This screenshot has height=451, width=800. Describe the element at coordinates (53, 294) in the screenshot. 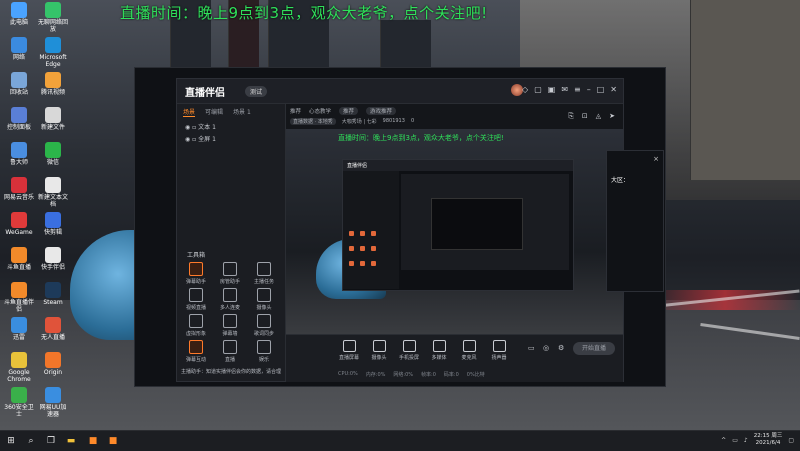

I see `desktop-icon: Steam` at that location.